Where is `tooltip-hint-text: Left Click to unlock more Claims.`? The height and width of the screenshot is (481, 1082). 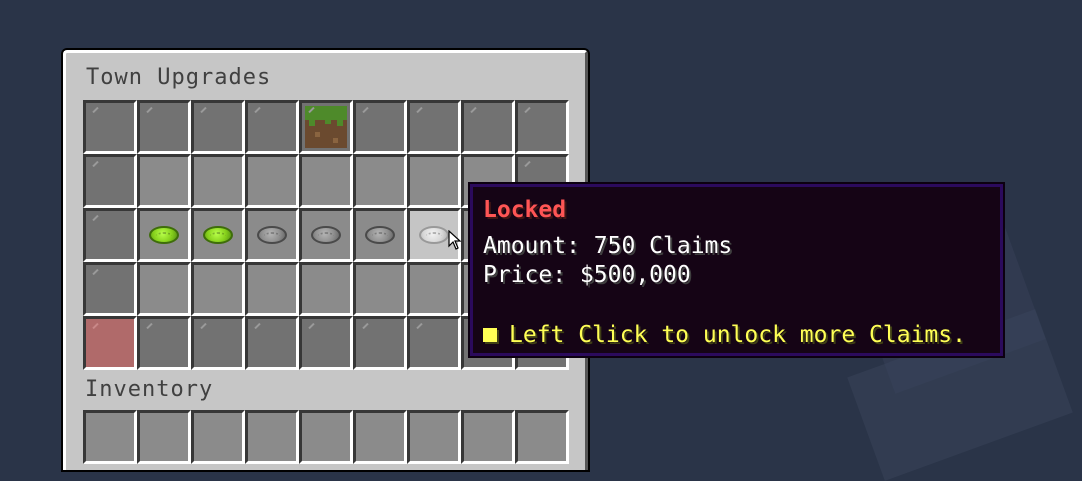 tooltip-hint-text: Left Click to unlock more Claims. is located at coordinates (737, 335).